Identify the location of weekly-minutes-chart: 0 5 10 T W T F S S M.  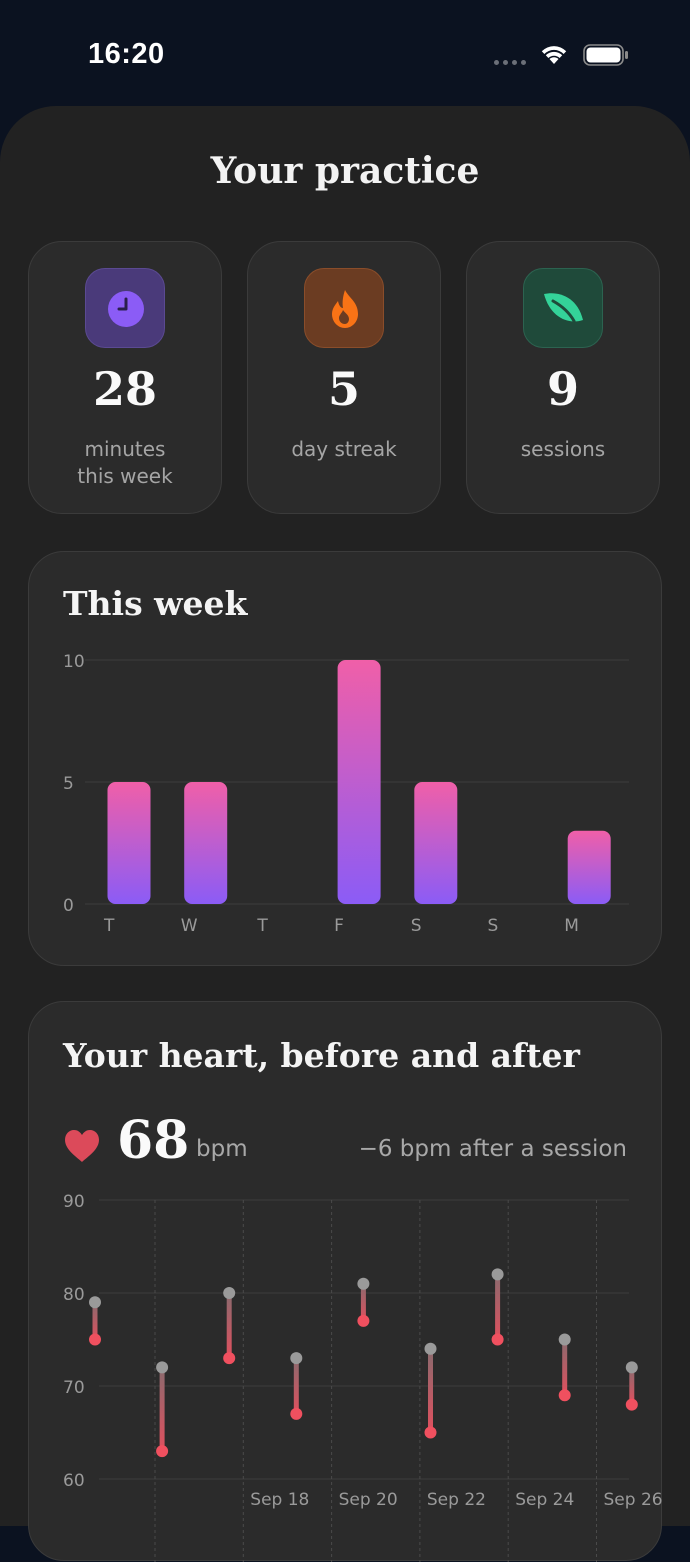
(346, 794).